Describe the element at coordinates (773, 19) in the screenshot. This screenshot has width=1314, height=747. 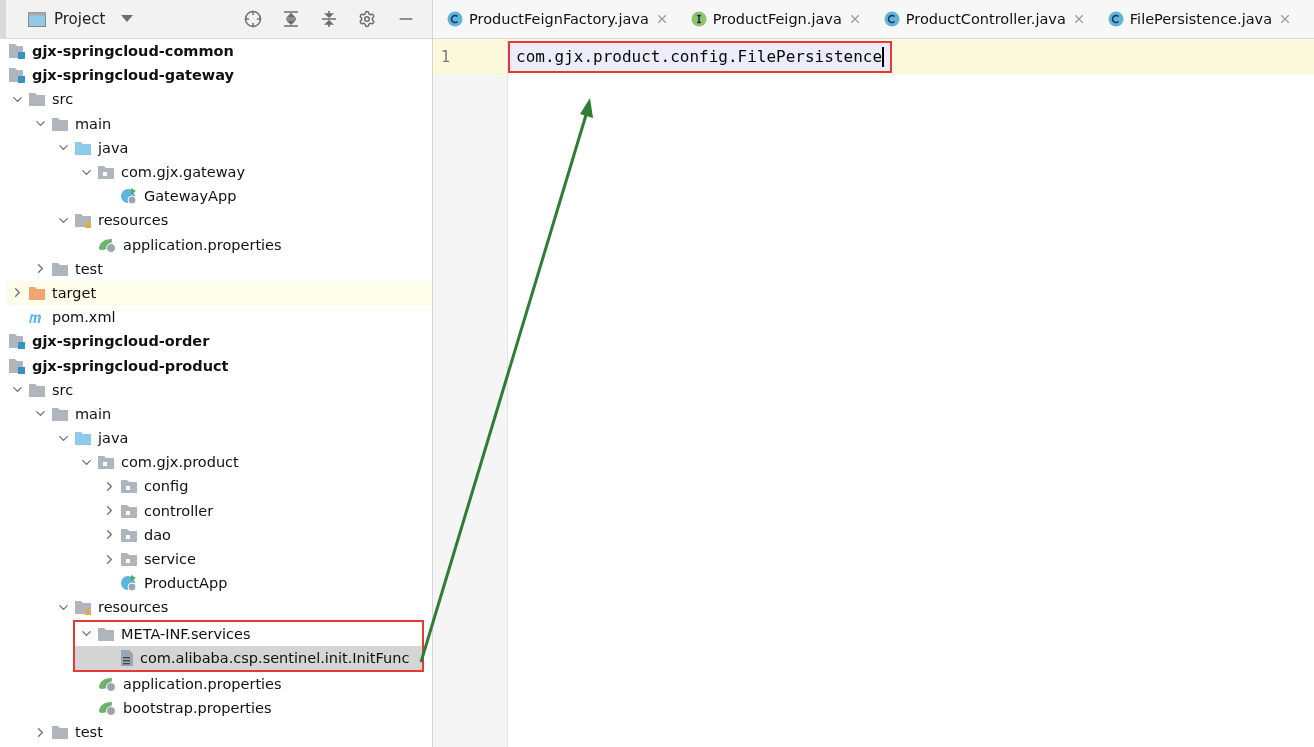
I see `editor-tab: ProductFeign.java` at that location.